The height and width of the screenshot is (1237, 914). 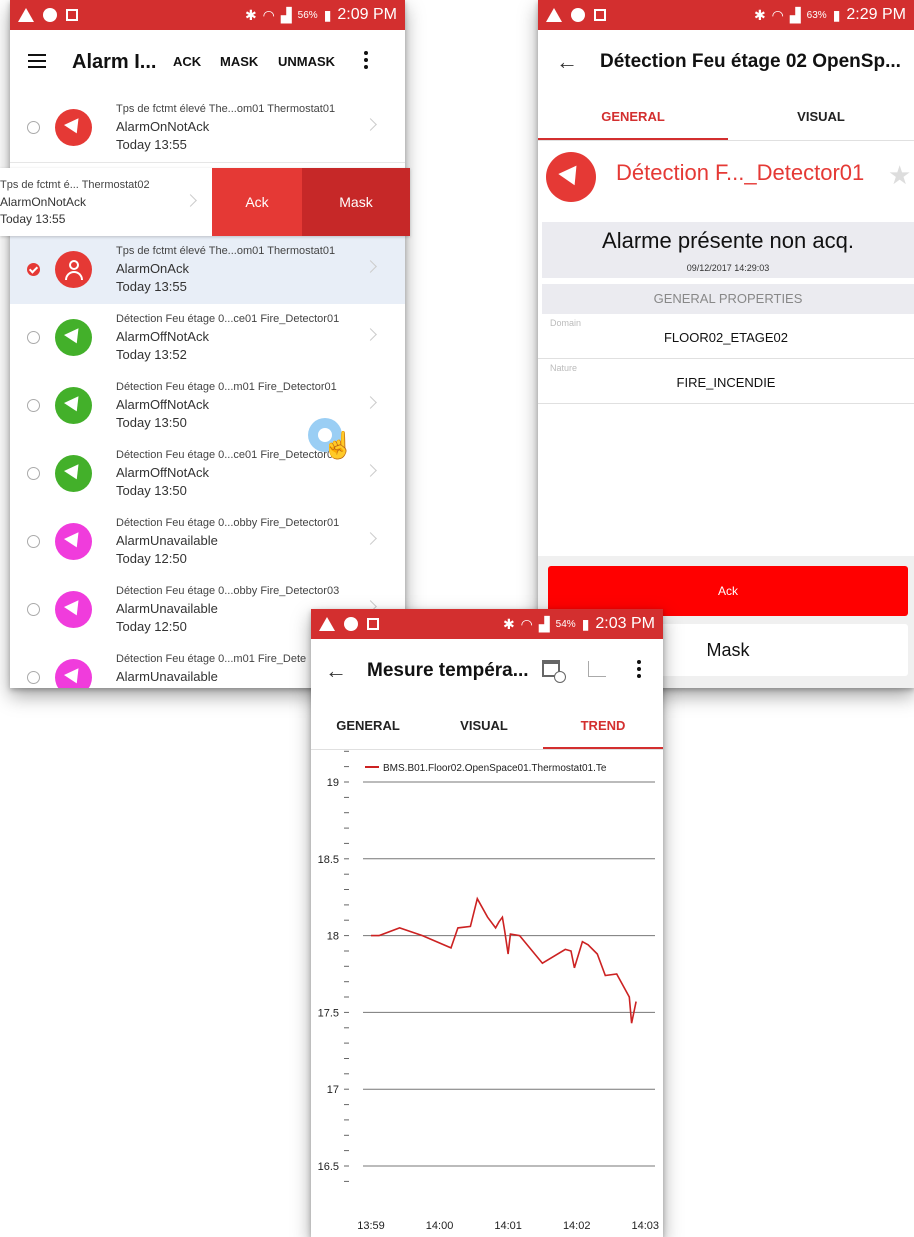 What do you see at coordinates (338, 445) in the screenshot?
I see `hand-cursor-icon: ☝` at bounding box center [338, 445].